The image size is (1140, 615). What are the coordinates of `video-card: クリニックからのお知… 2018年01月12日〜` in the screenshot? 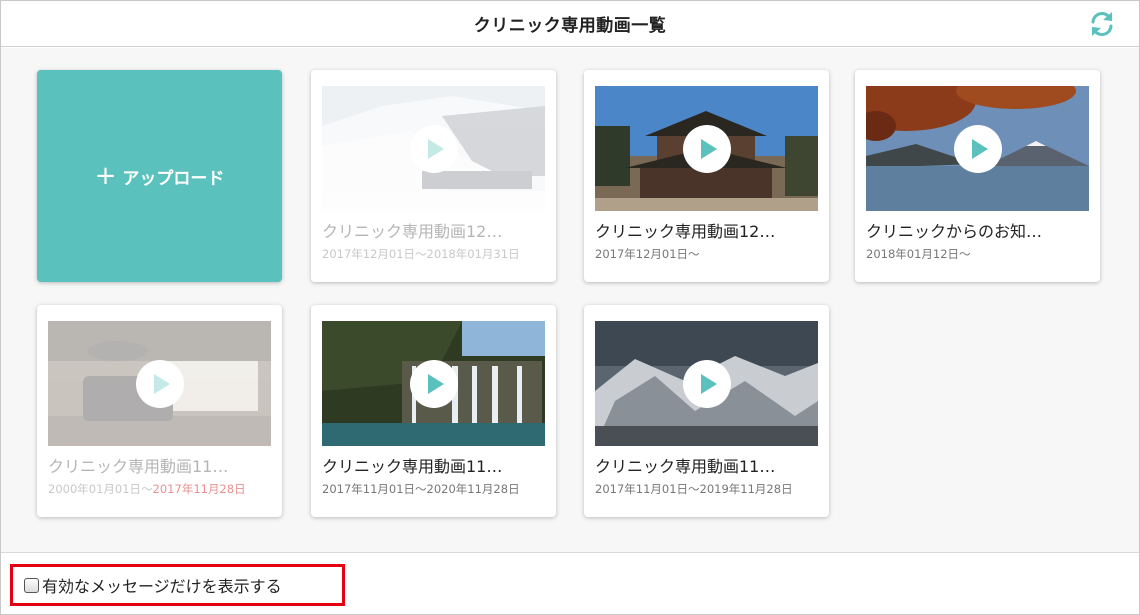 It's located at (977, 176).